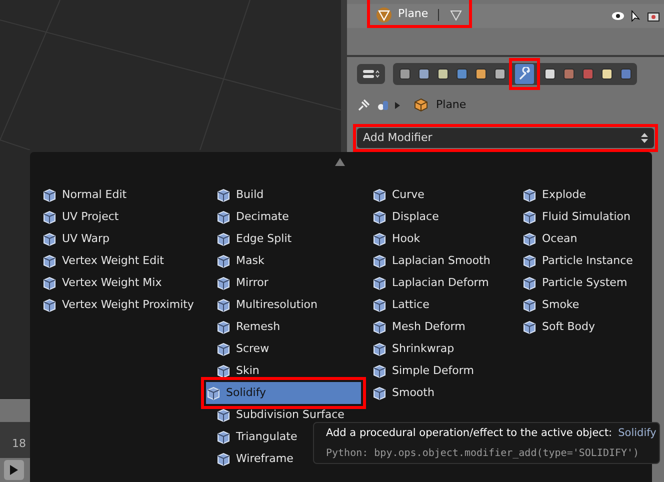  I want to click on camera-icon, so click(653, 16).